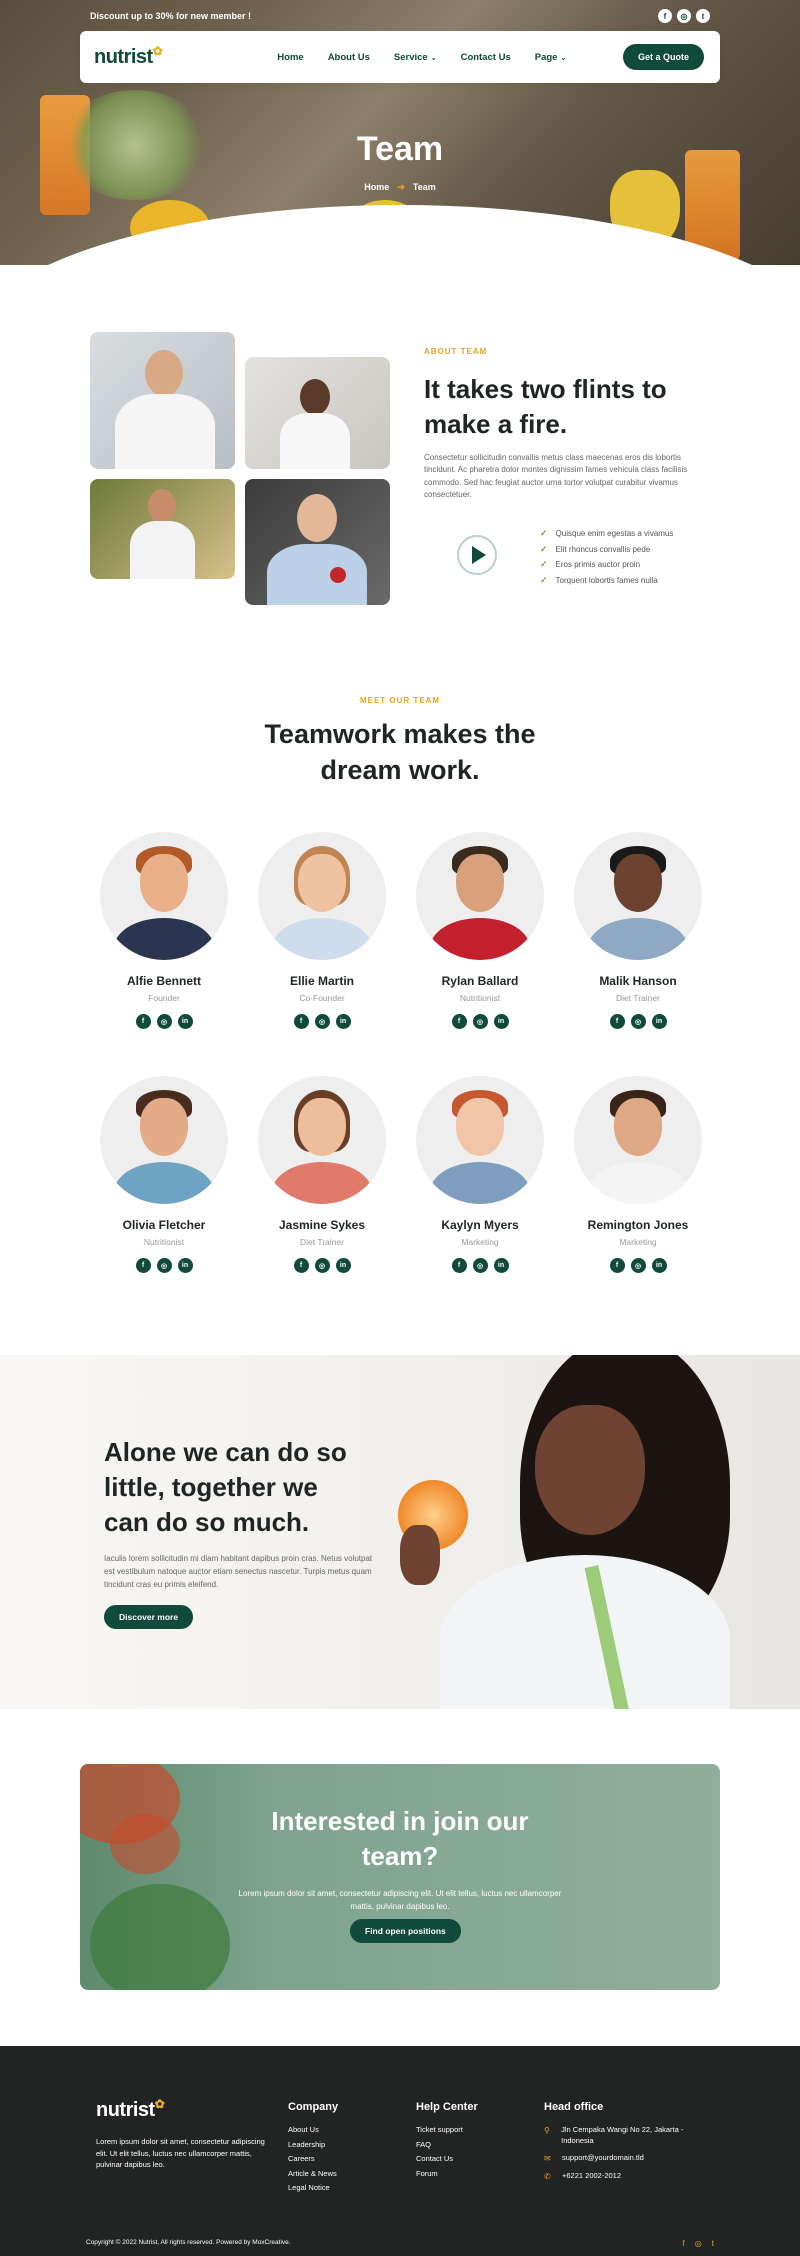 This screenshot has height=2256, width=800. What do you see at coordinates (547, 2177) in the screenshot?
I see `phone-icon: ✆` at bounding box center [547, 2177].